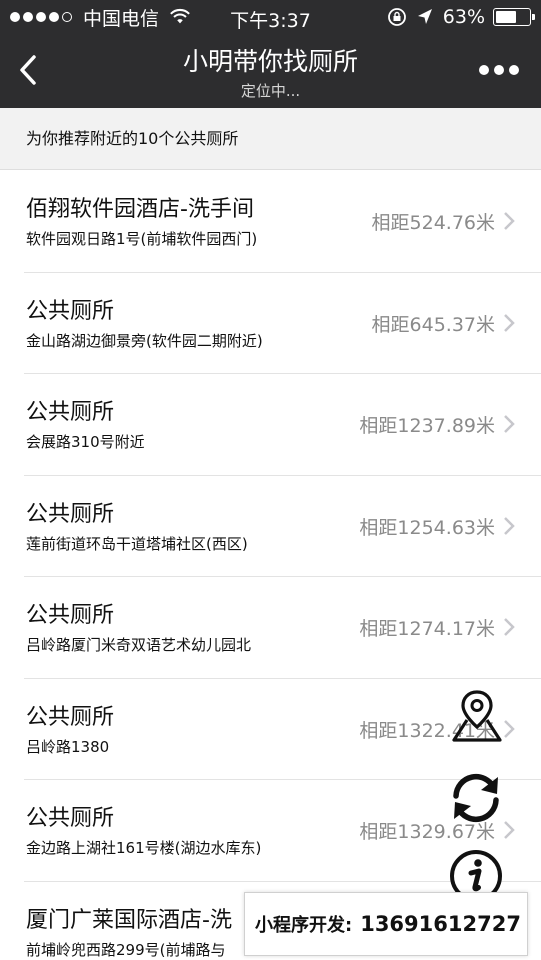  I want to click on map-pin-icon, so click(477, 716).